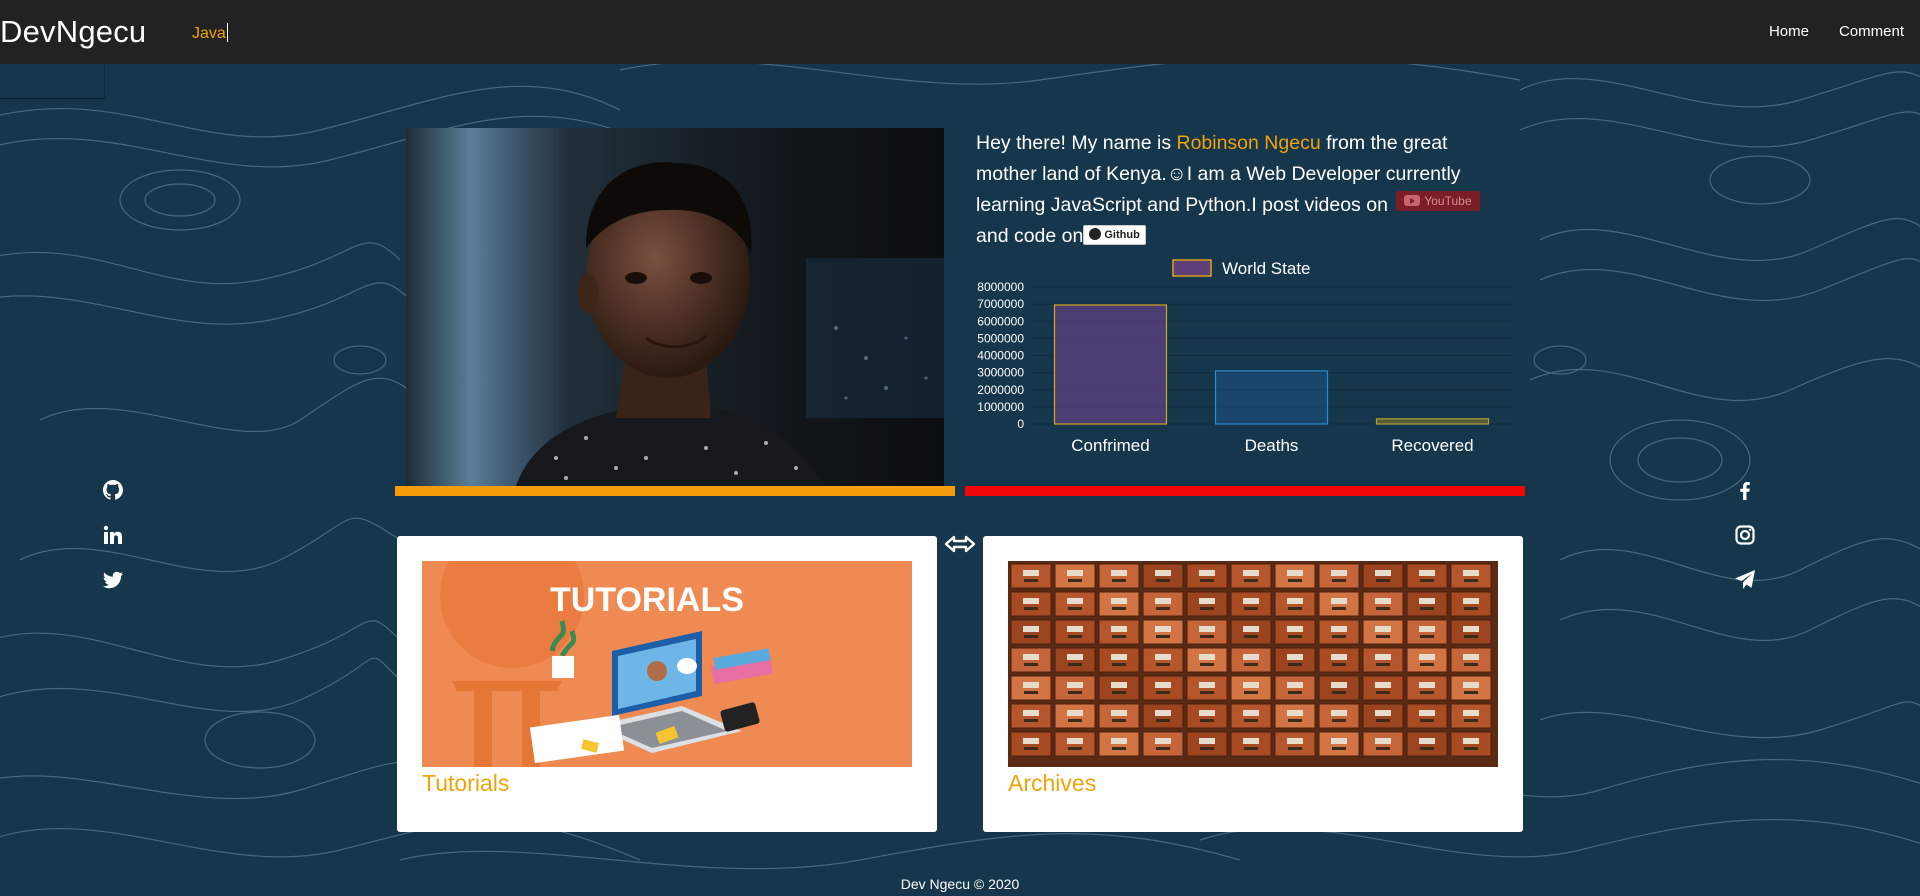 This screenshot has width=1920, height=896. What do you see at coordinates (667, 664) in the screenshot?
I see `tutorials-thumbnail: TUTORIALS` at bounding box center [667, 664].